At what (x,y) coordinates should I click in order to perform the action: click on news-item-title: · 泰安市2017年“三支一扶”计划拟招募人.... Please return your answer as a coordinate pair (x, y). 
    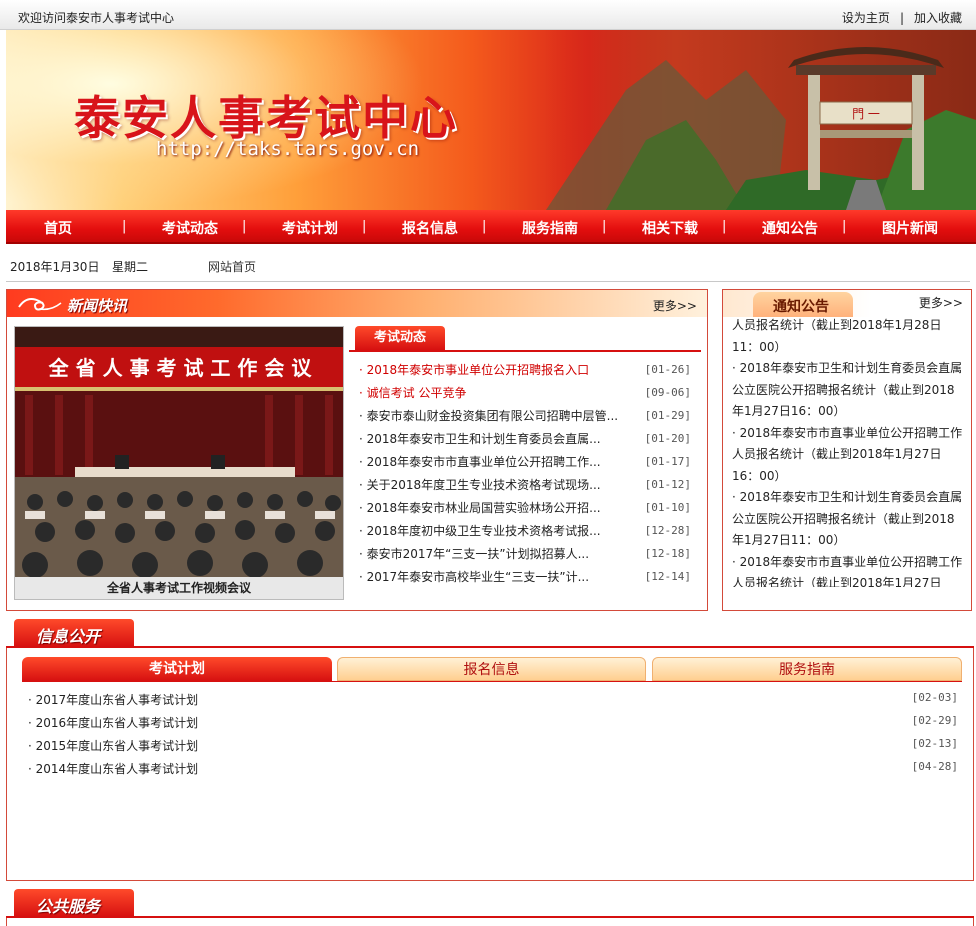
    Looking at the image, I should click on (494, 554).